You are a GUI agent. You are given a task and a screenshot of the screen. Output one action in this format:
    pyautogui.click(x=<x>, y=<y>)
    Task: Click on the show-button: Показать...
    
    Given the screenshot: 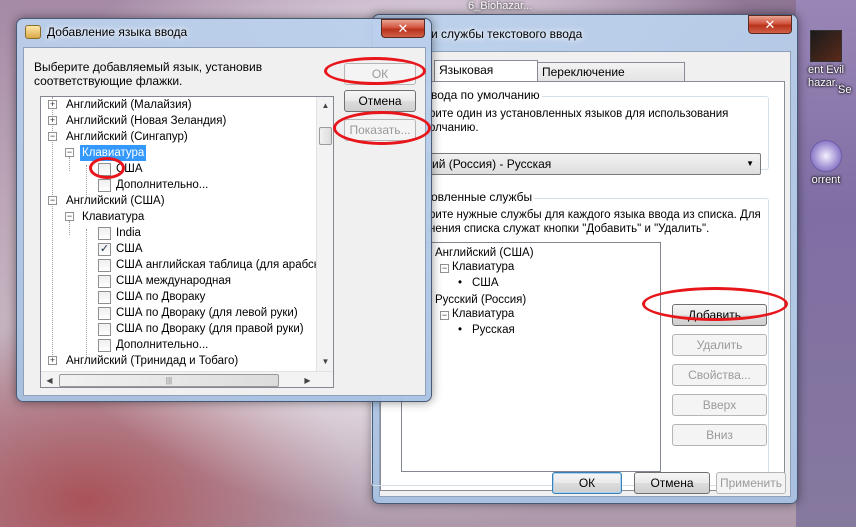 What is the action you would take?
    pyautogui.click(x=380, y=130)
    